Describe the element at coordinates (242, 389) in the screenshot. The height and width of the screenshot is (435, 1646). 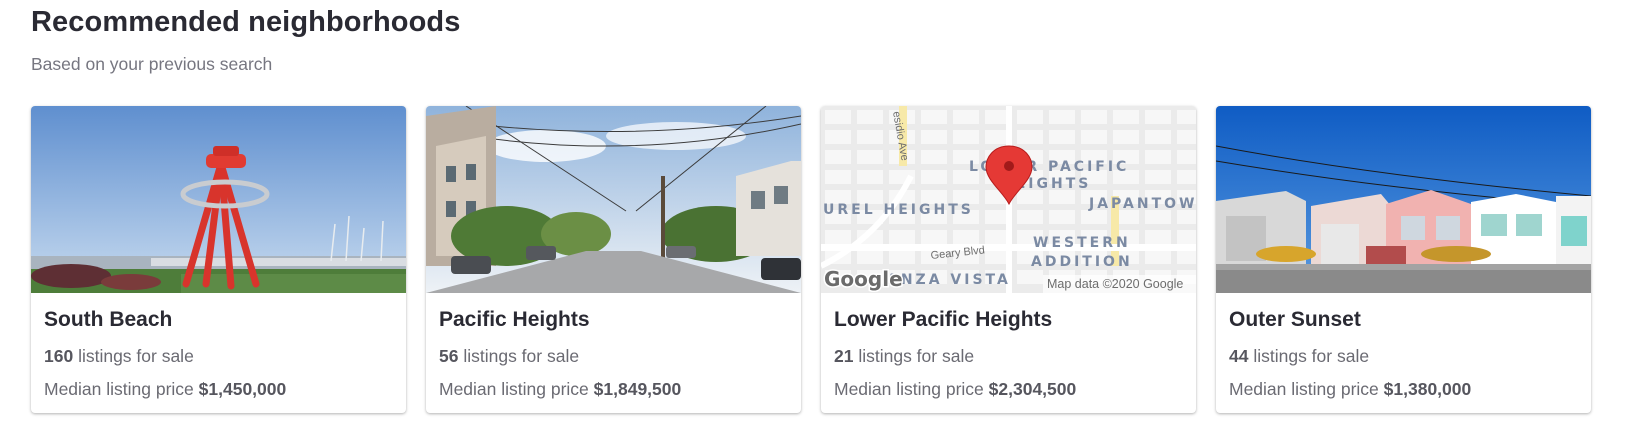
I see `median-price-value: $1,450,000` at that location.